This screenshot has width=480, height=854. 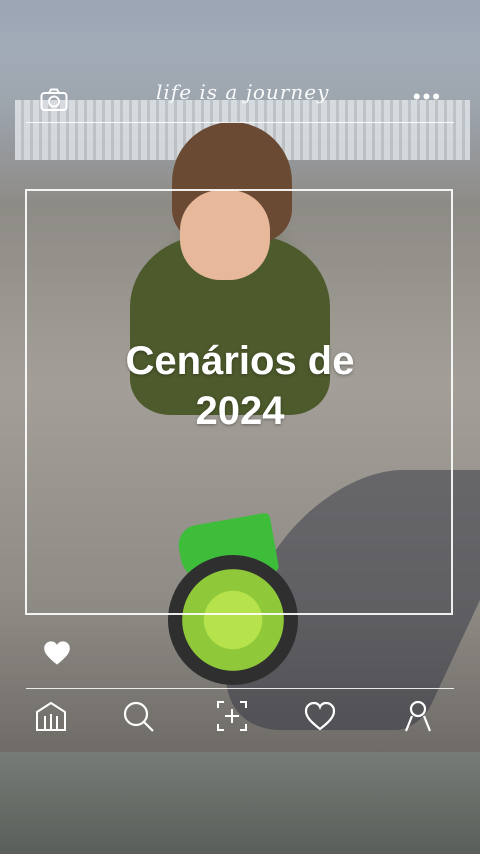 What do you see at coordinates (240, 411) in the screenshot?
I see `title-line-2: 2024` at bounding box center [240, 411].